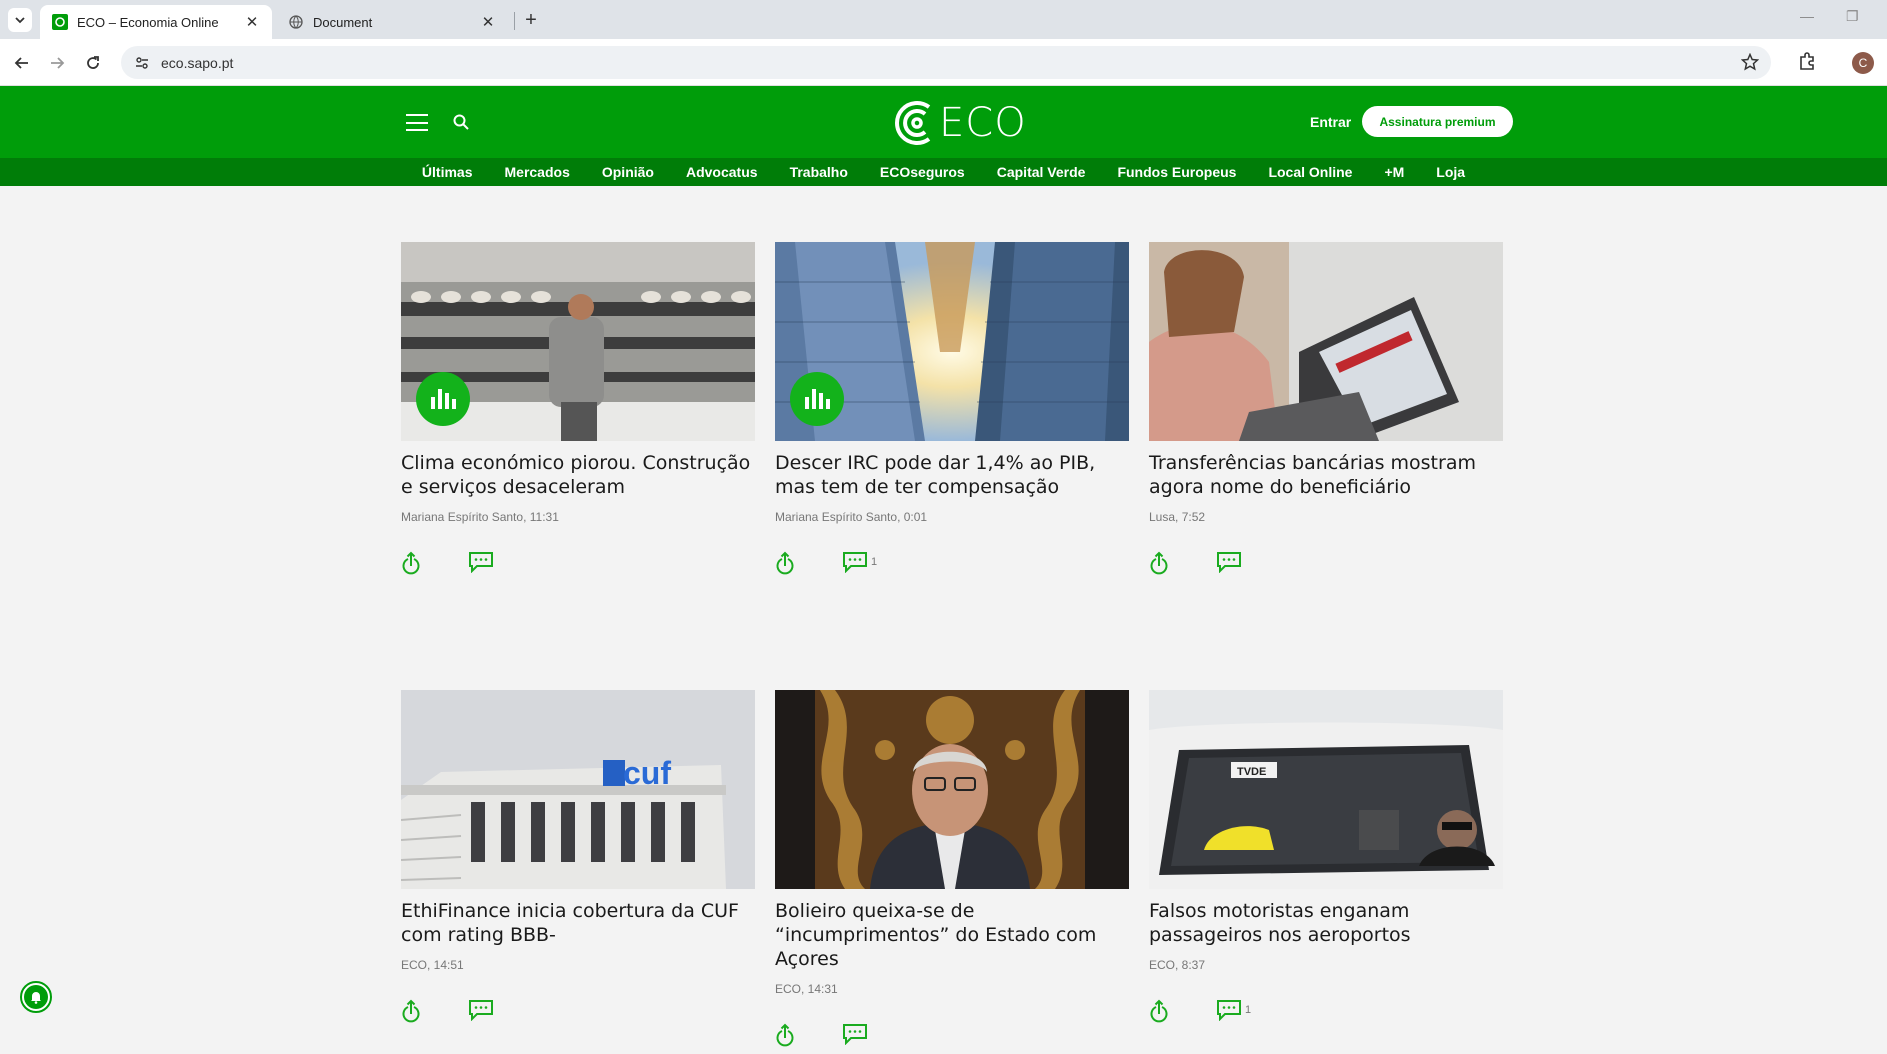  I want to click on site-header: ECO Entrar Assinatura premium, so click(943, 122).